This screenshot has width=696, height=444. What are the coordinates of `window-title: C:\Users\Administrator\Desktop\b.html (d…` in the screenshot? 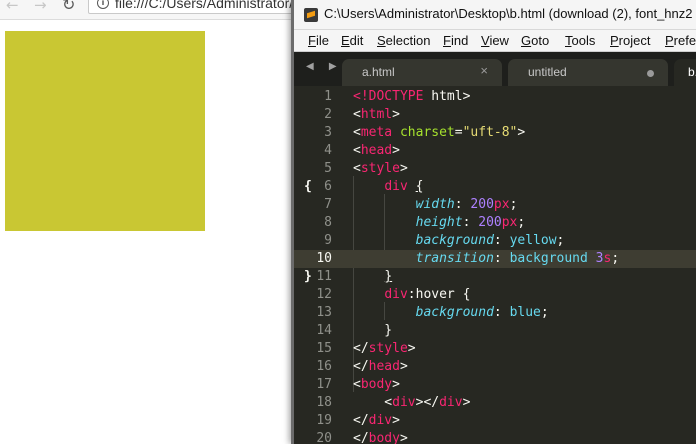 It's located at (508, 13).